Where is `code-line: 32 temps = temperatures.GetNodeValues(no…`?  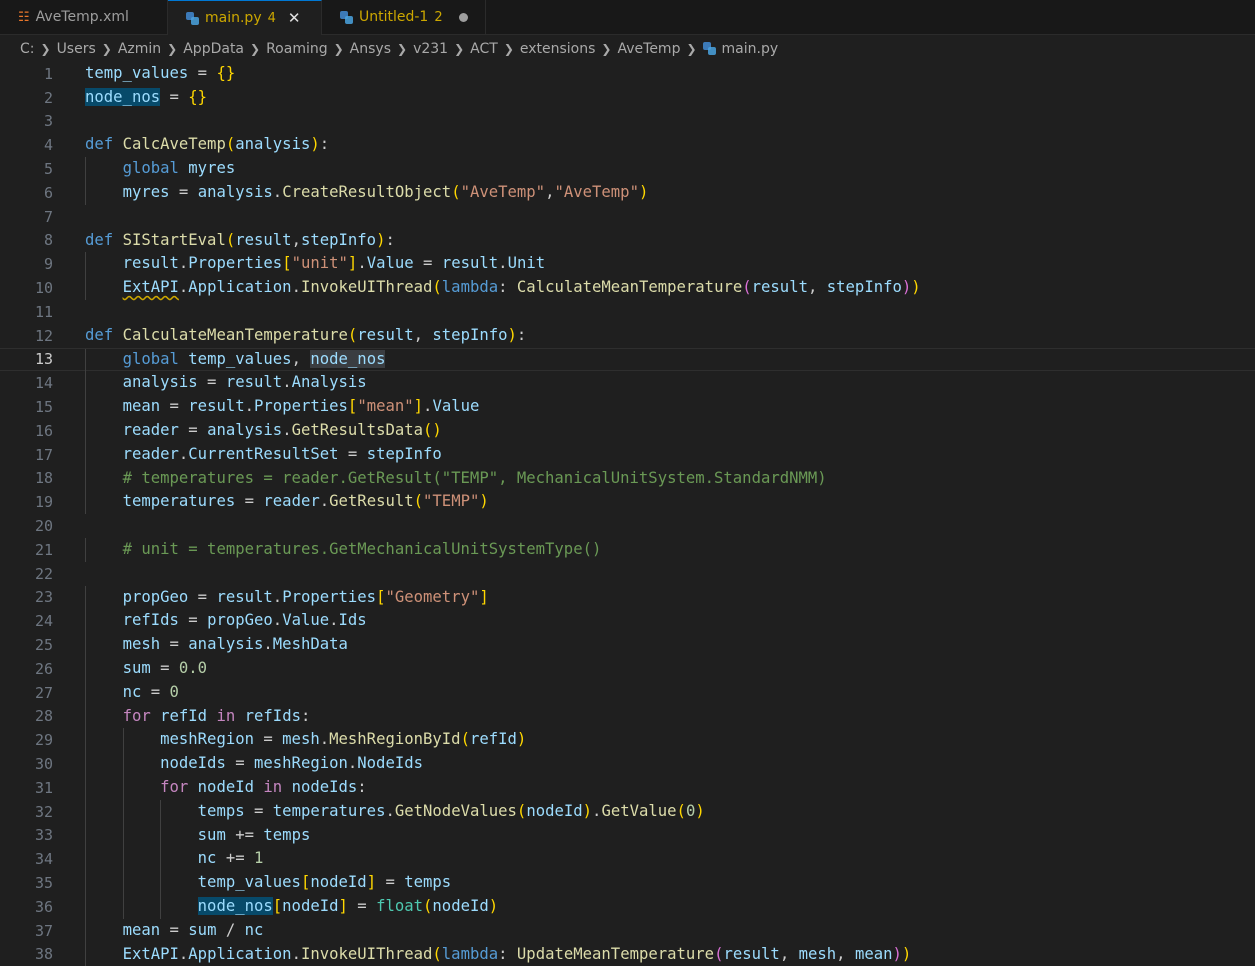 code-line: 32 temps = temperatures.GetNodeValues(no… is located at coordinates (627, 811).